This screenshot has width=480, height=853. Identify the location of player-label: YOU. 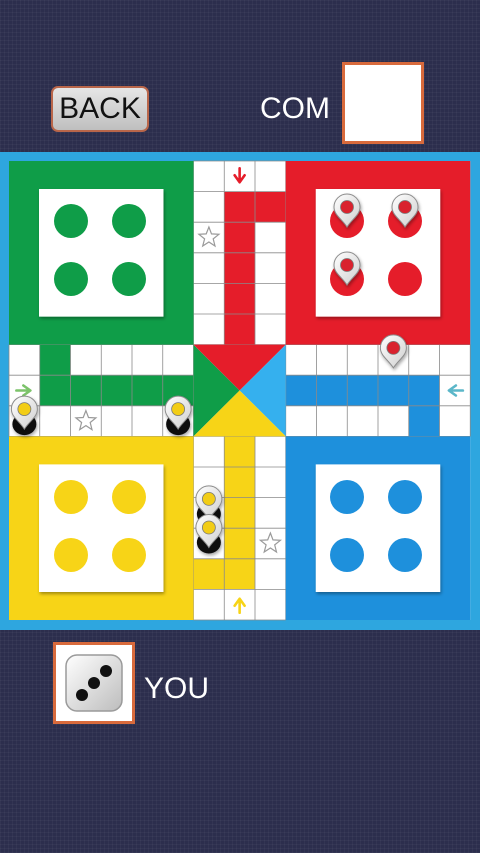
(177, 688).